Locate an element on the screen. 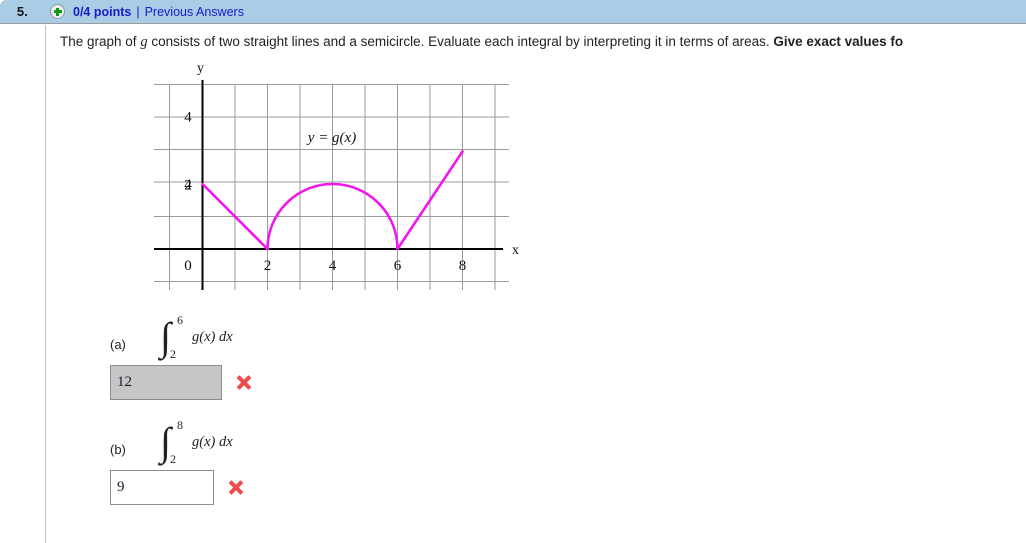 Image resolution: width=1026 pixels, height=543 pixels. part-b-label: (b) is located at coordinates (118, 449).